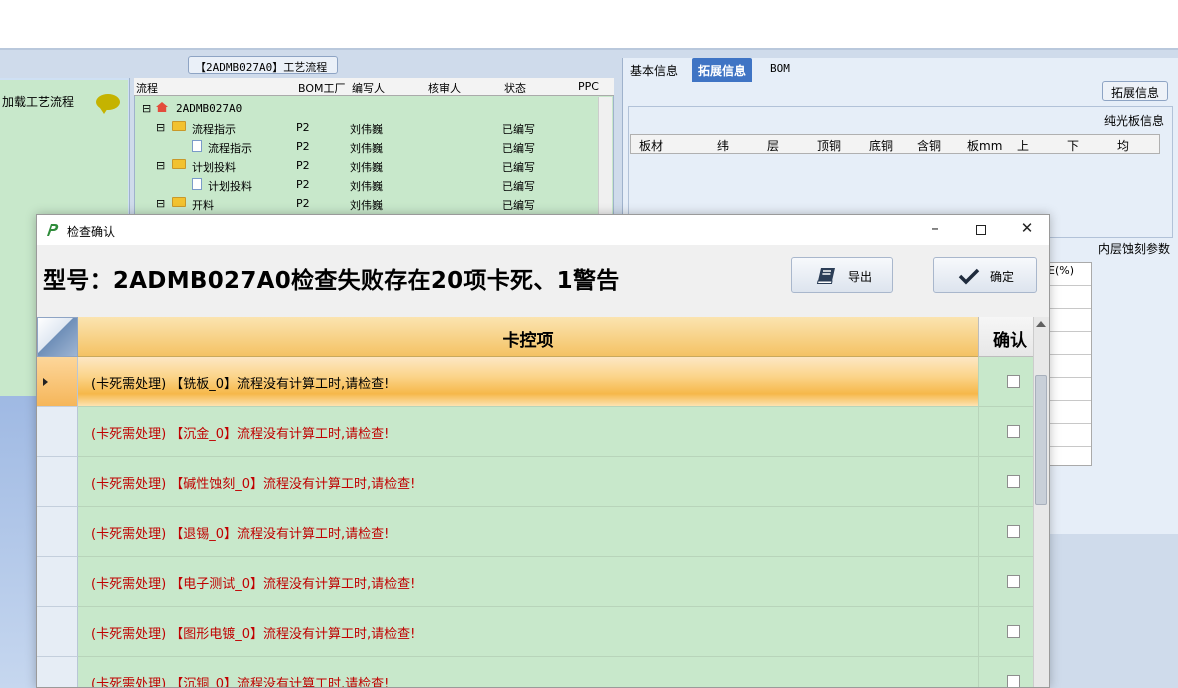 The height and width of the screenshot is (688, 1178). What do you see at coordinates (1070, 364) in the screenshot?
I see `inner-etch-grid` at bounding box center [1070, 364].